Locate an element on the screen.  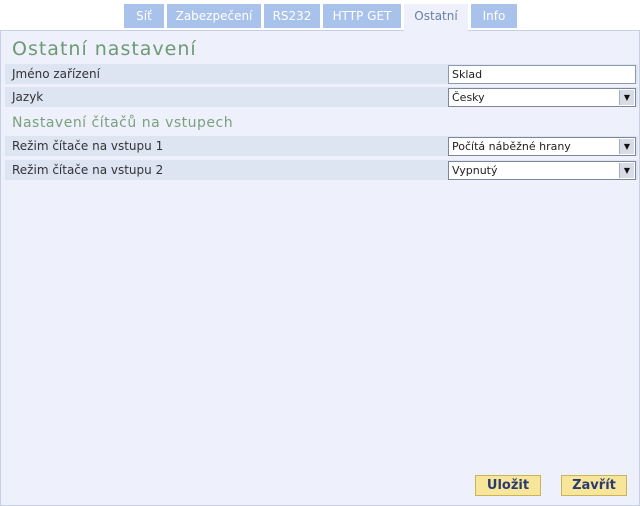
tab-http-get: HTTP GET is located at coordinates (362, 16).